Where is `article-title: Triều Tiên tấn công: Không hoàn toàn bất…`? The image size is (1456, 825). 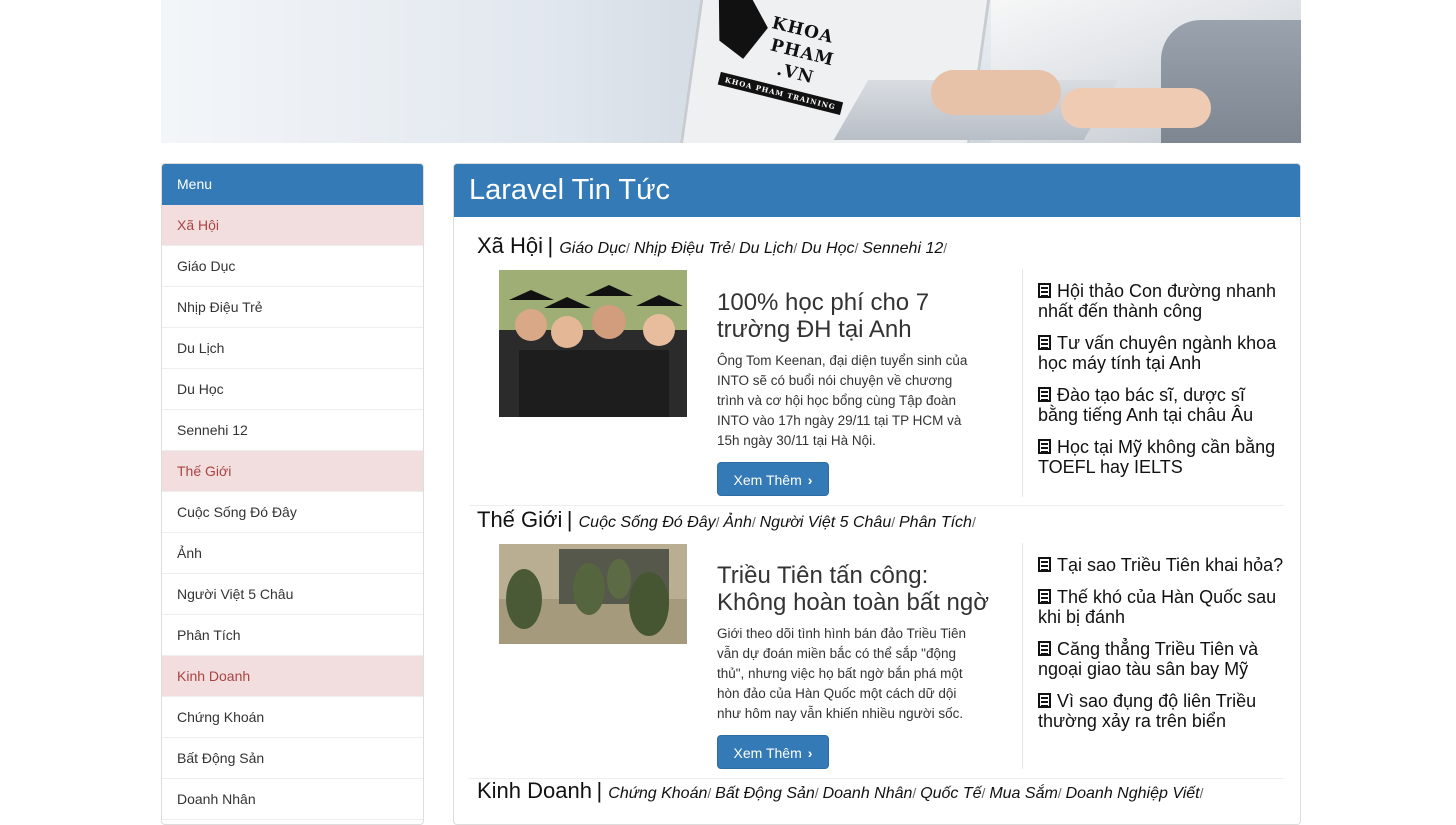
article-title: Triều Tiên tấn công: Không hoàn toàn bất… is located at coordinates (857, 589).